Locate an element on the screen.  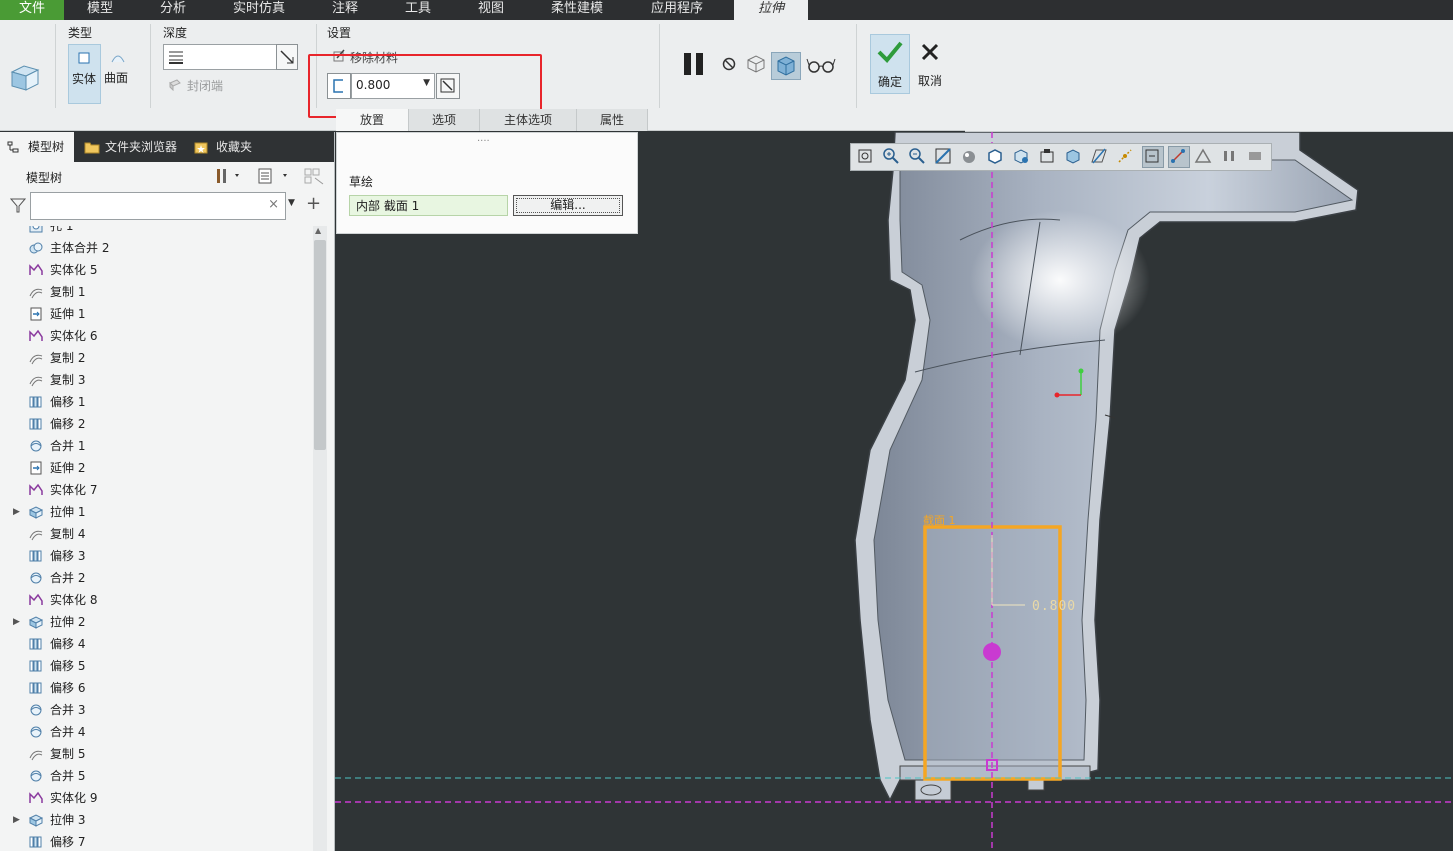
tree-item: 实体化 9 is located at coordinates (156, 798).